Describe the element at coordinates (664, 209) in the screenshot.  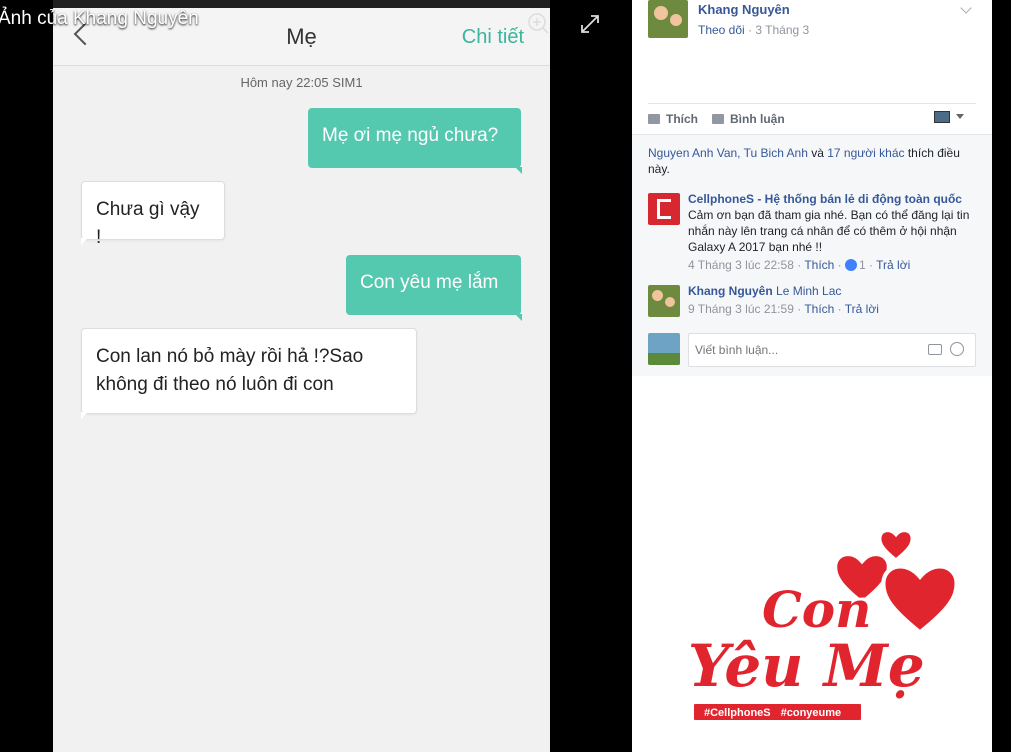
I see `cellphones-logo-icon` at that location.